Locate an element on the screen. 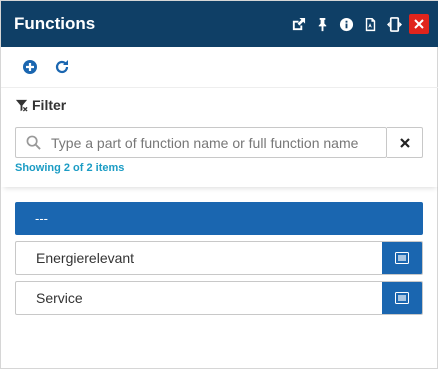  resize-icon is located at coordinates (394, 24).